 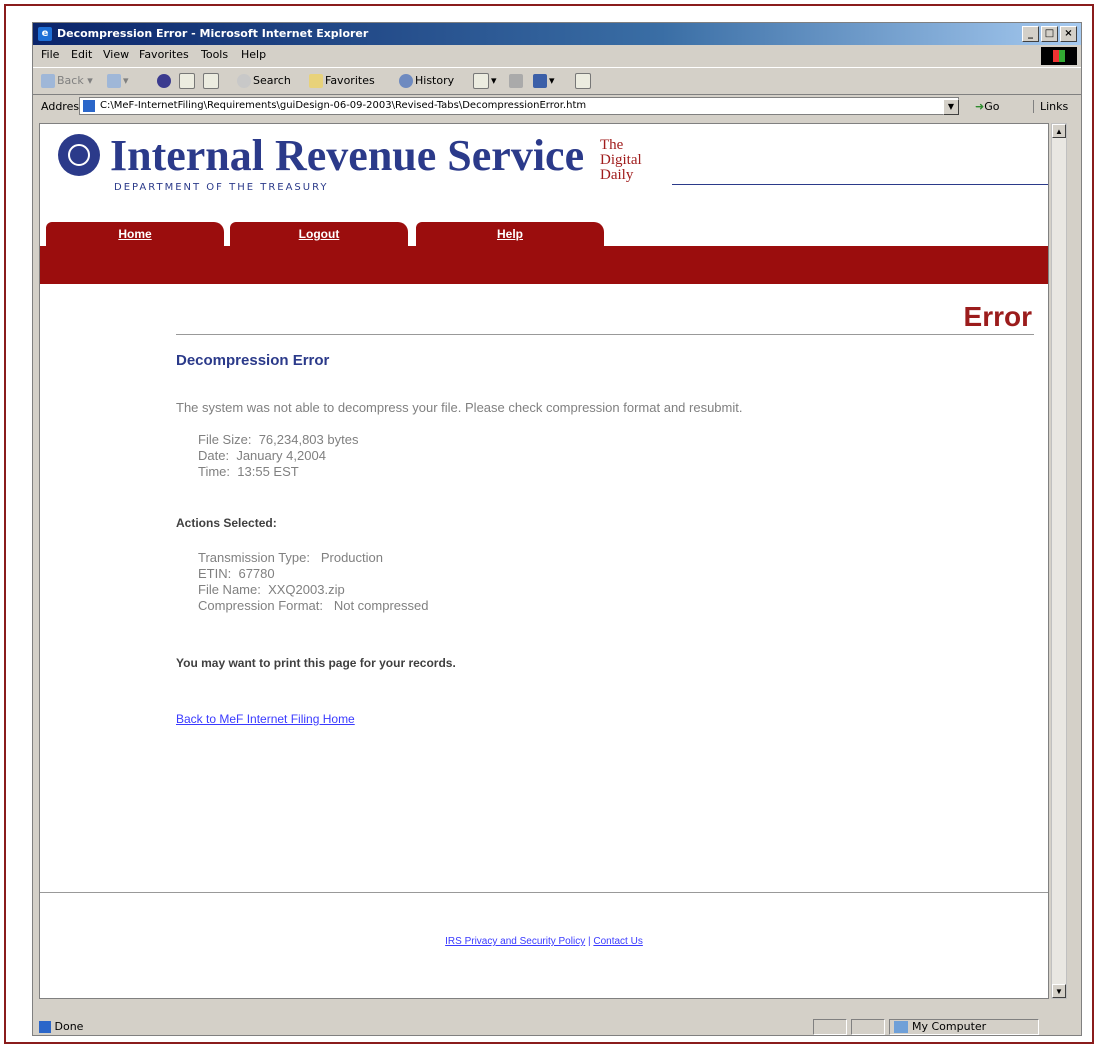 What do you see at coordinates (951, 107) in the screenshot?
I see `address-dropdown-button: ▼` at bounding box center [951, 107].